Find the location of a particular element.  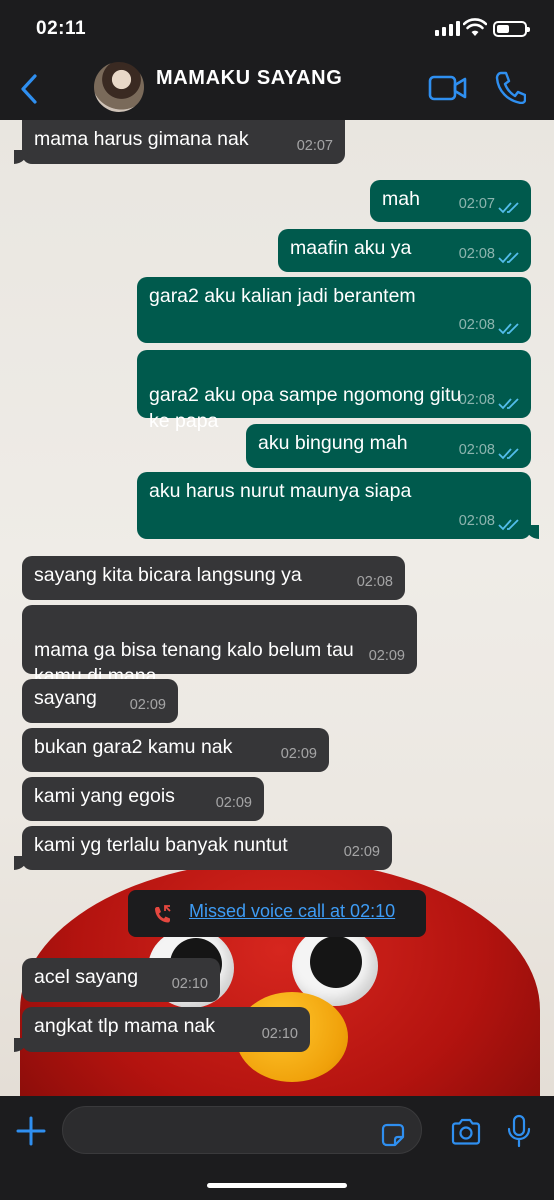

message-text: bukan gara2 kamu nak is located at coordinates (133, 747).